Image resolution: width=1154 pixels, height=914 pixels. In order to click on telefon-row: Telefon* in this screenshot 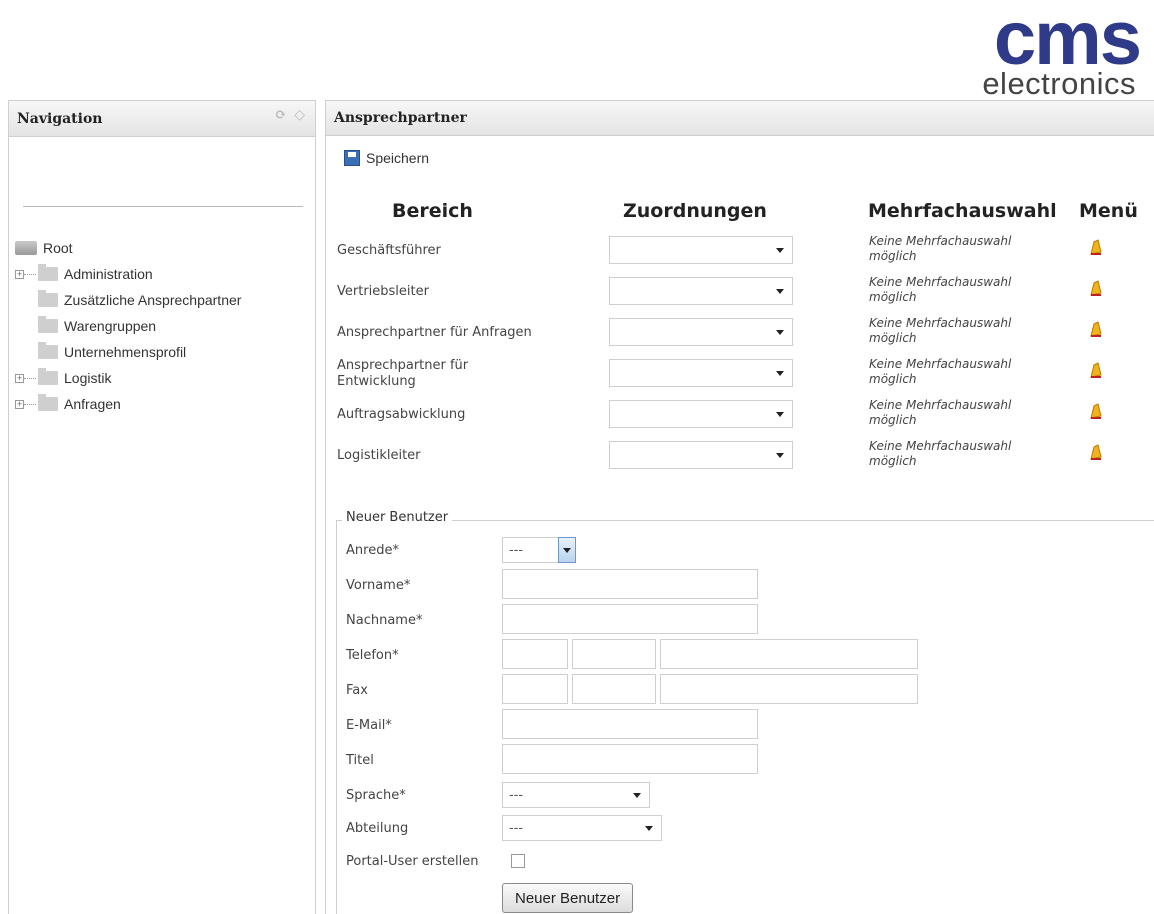, I will do `click(426, 655)`.